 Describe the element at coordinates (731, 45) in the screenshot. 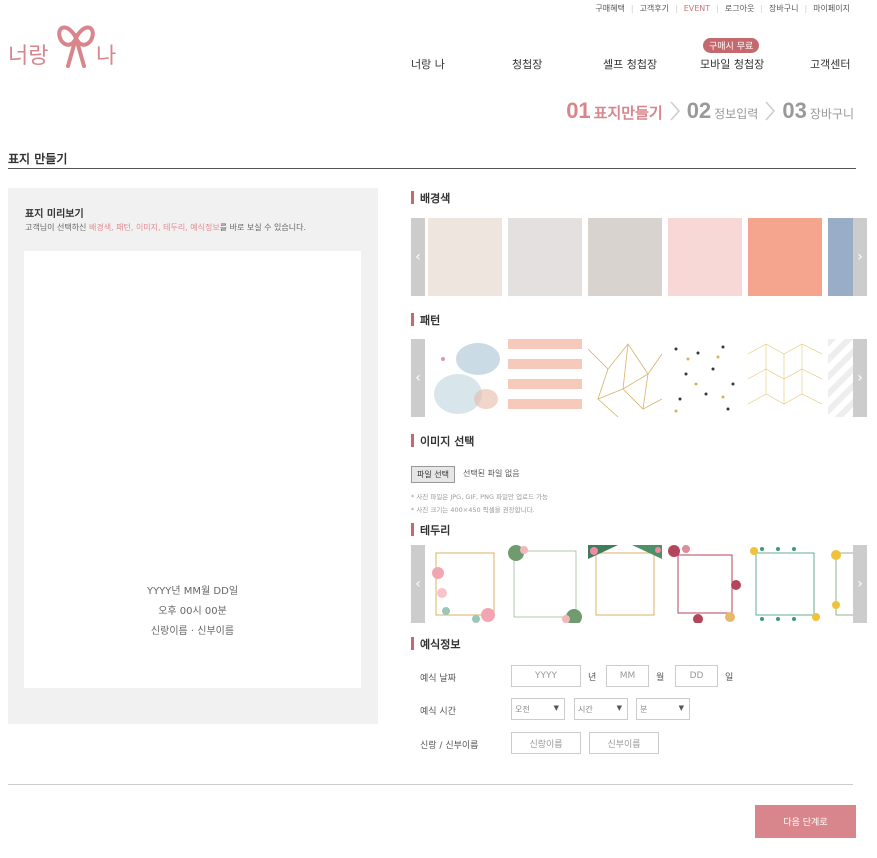

I see `free-badge: 구매시 무료` at that location.